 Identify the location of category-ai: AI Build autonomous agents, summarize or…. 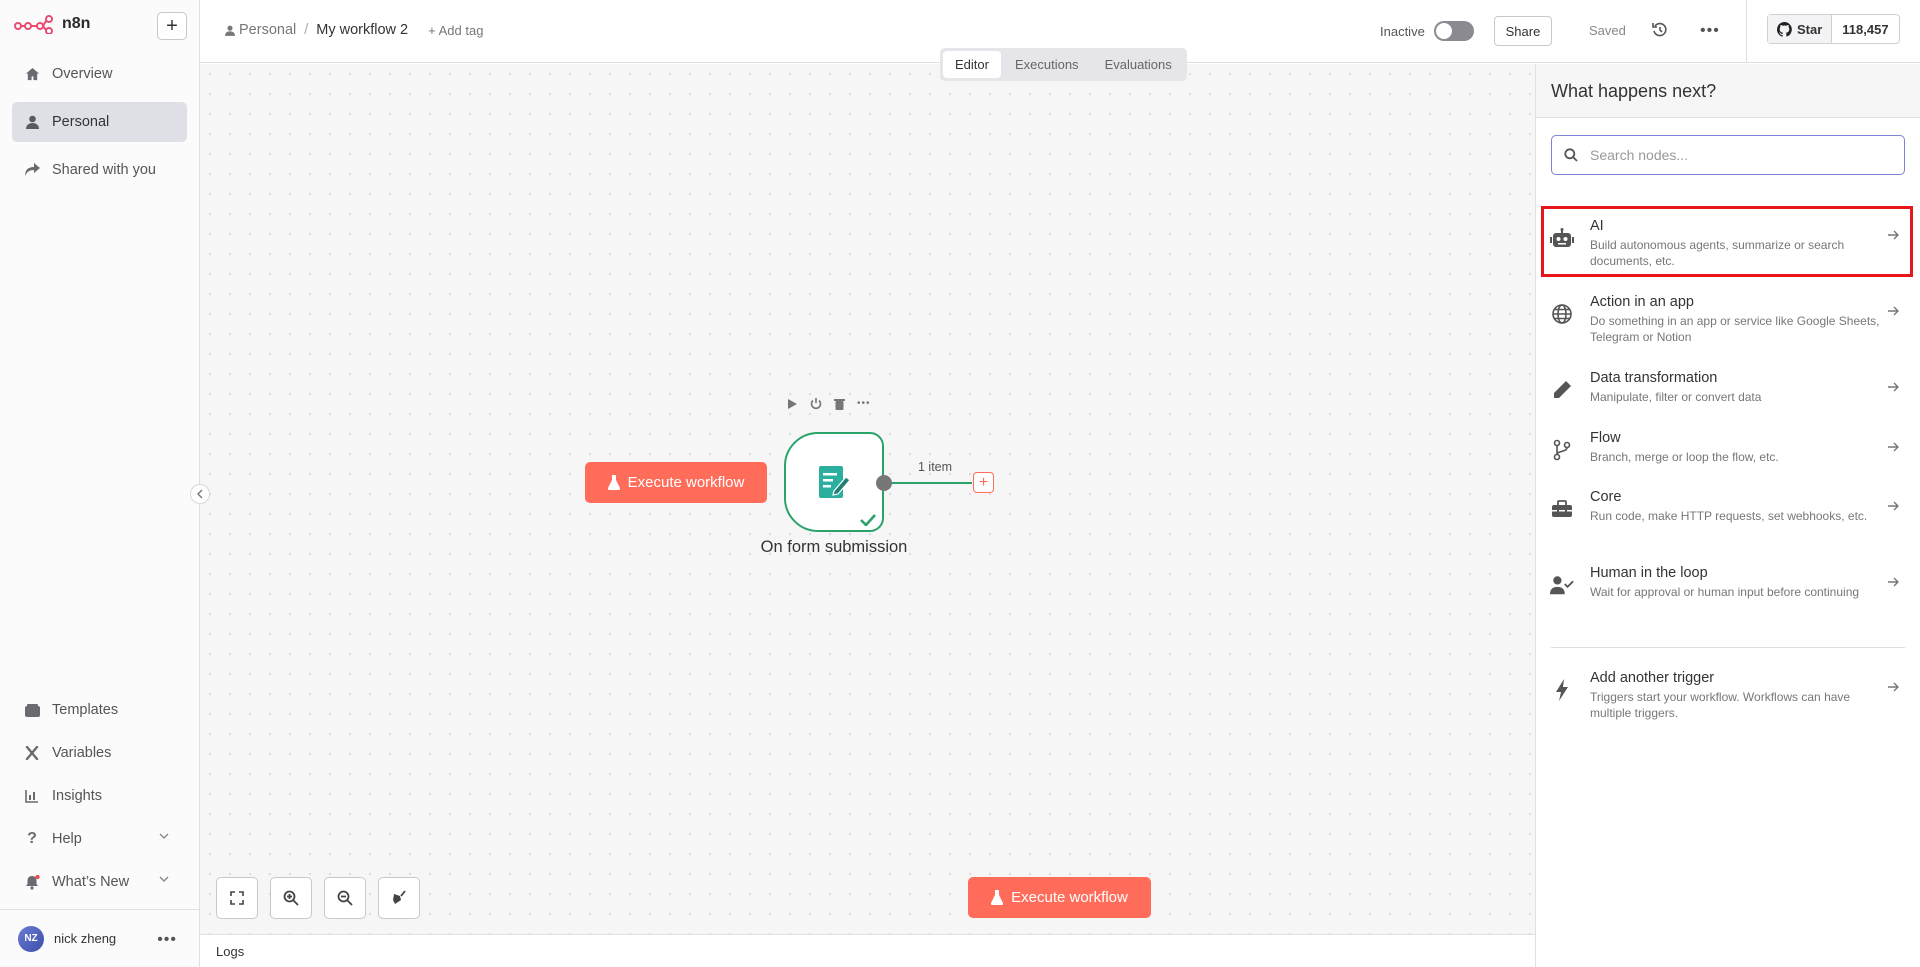
(1728, 243).